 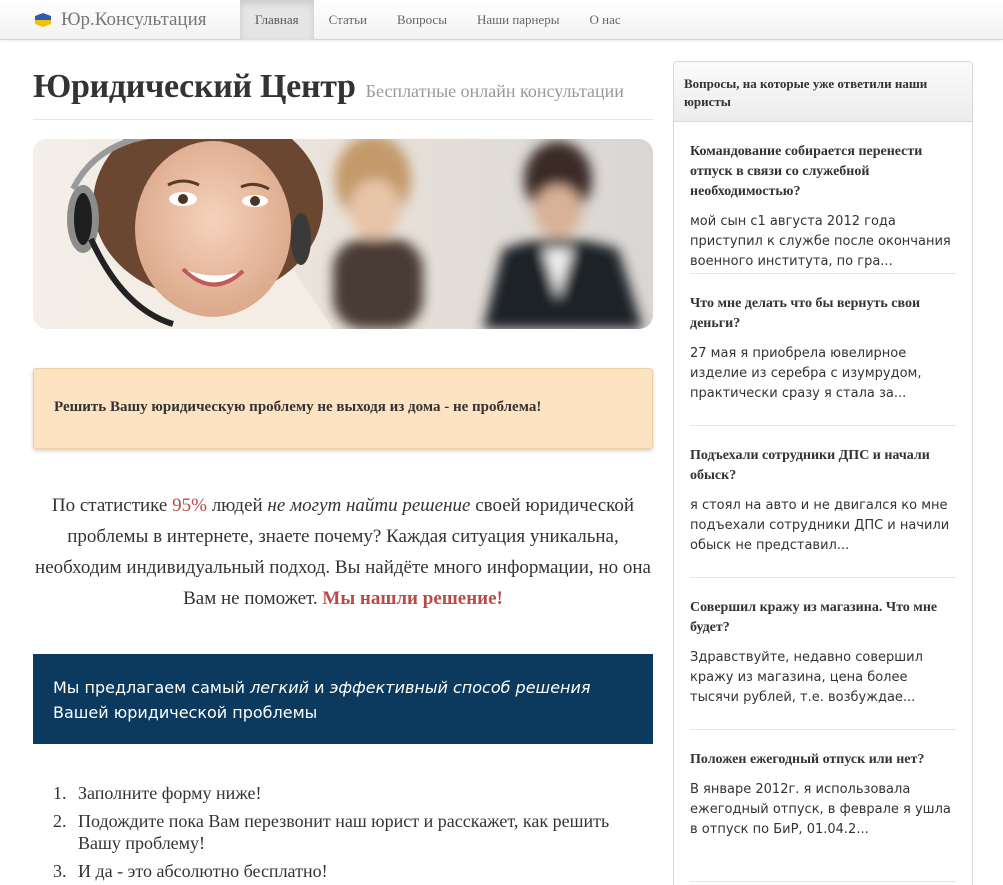 What do you see at coordinates (518, 20) in the screenshot?
I see `nav-item-partners: Наши парнеры` at bounding box center [518, 20].